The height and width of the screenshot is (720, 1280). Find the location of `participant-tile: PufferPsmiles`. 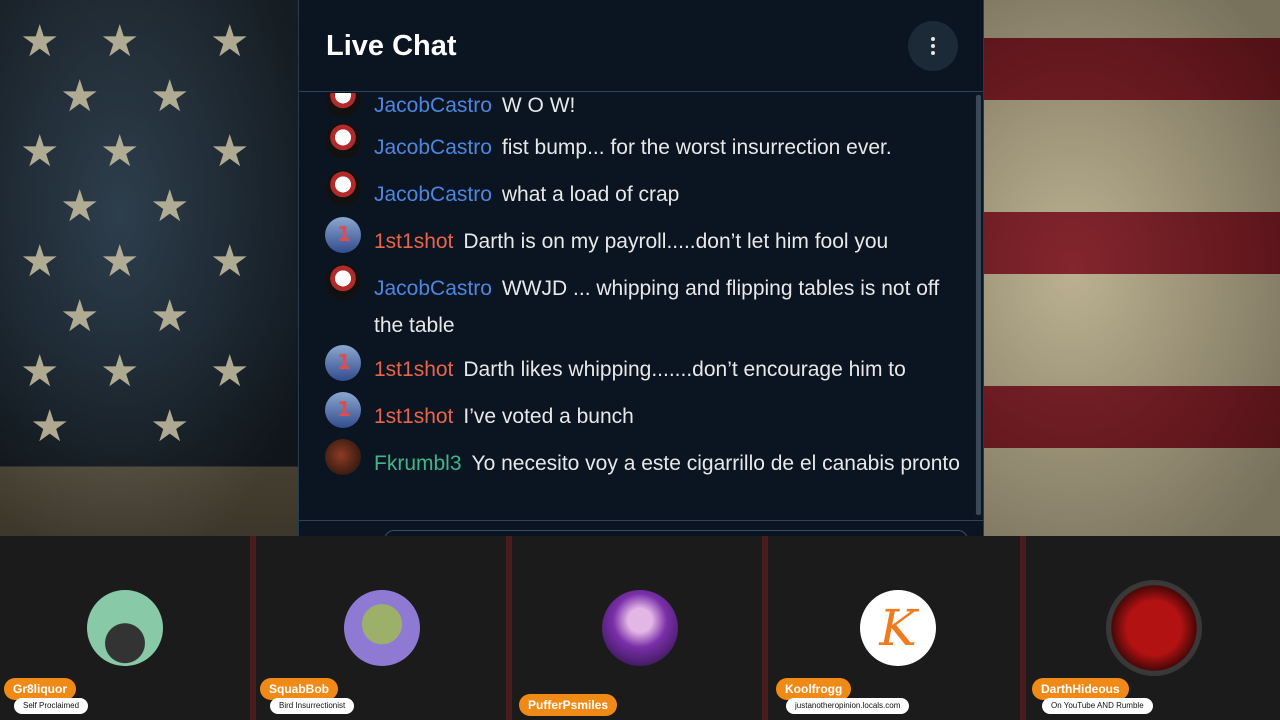

participant-tile: PufferPsmiles is located at coordinates (637, 628).